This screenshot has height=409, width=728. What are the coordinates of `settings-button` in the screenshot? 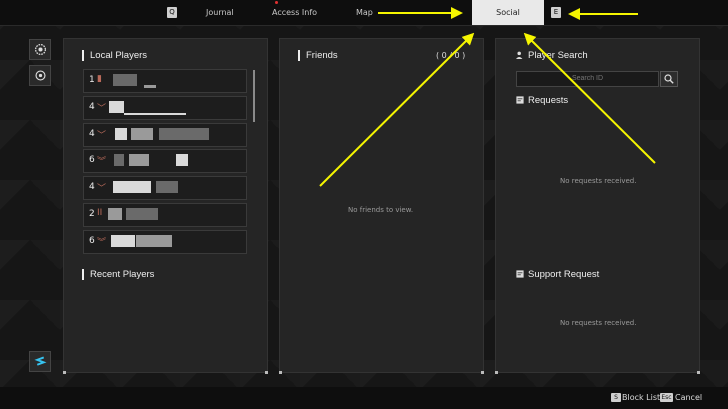 It's located at (40, 75).